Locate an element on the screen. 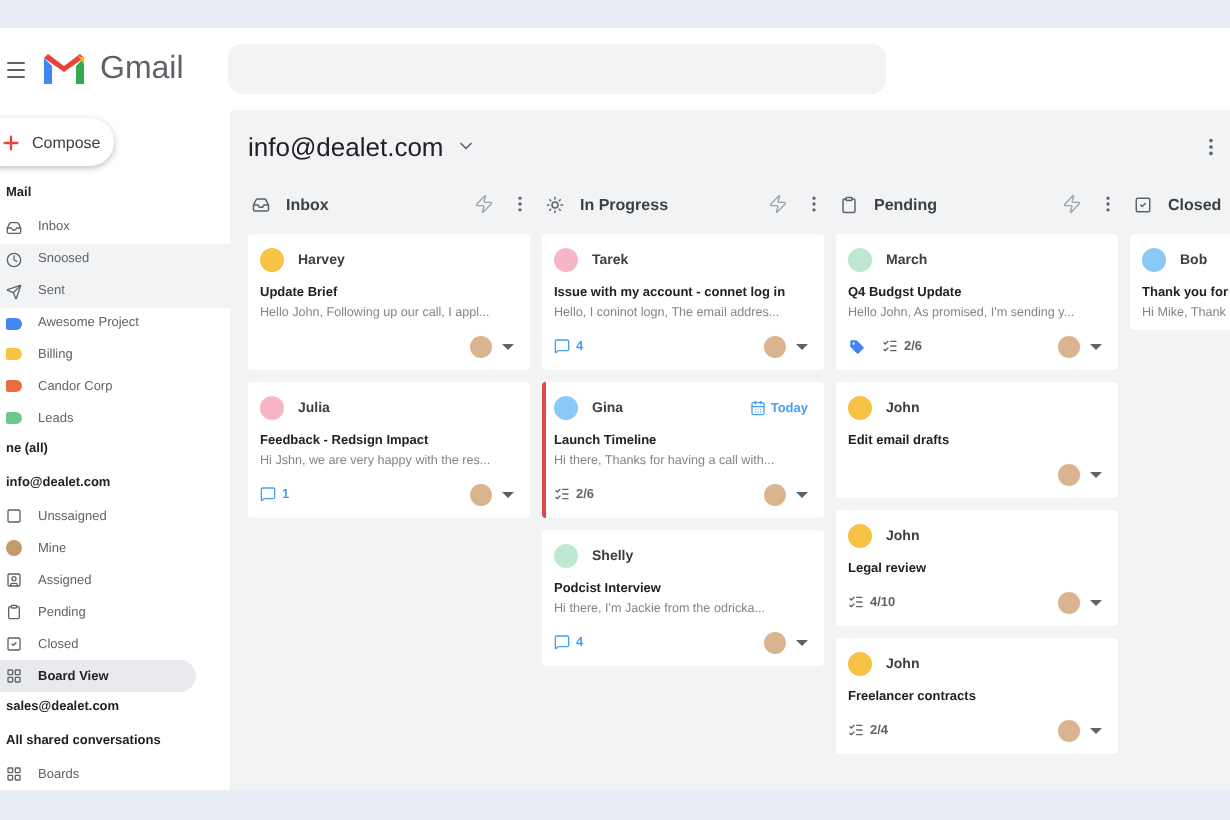 This screenshot has height=820, width=1230. sun-icon is located at coordinates (555, 204).